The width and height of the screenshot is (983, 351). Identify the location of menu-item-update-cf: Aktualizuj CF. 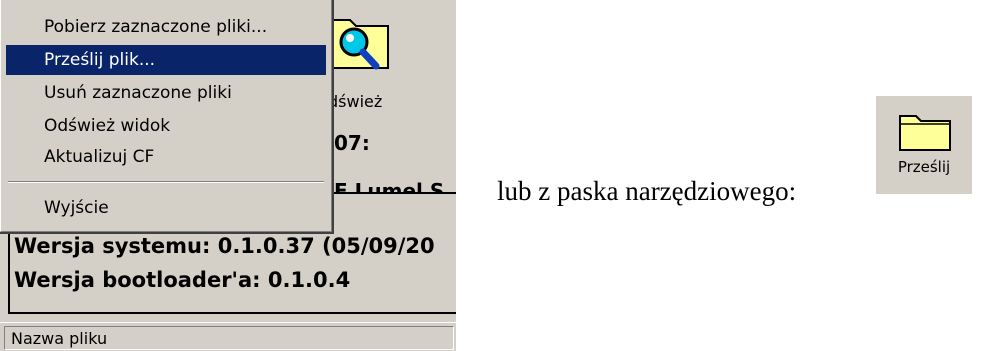
(166, 157).